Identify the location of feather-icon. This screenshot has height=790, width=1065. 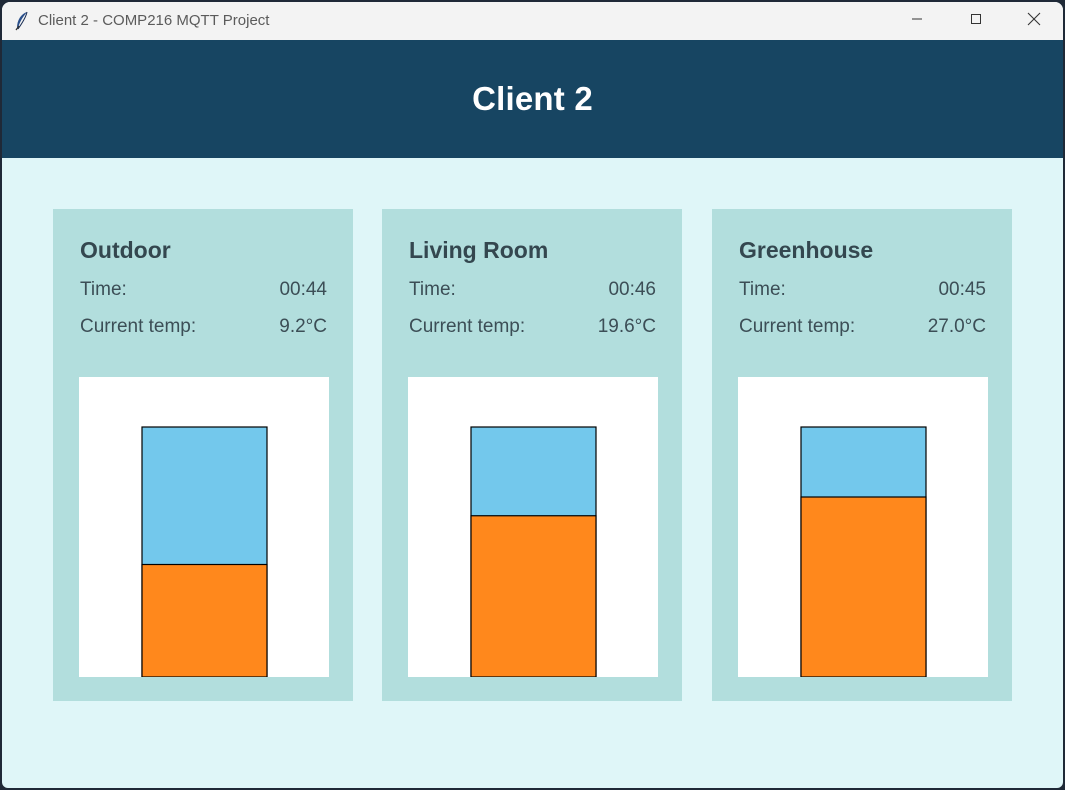
(22, 21).